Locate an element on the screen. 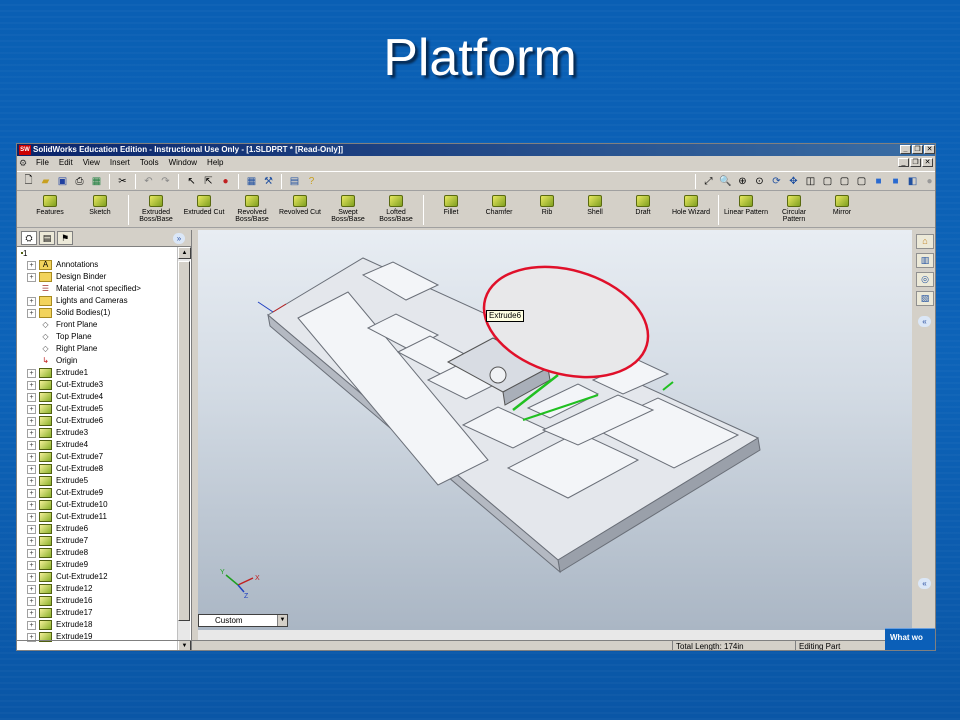  tree-item: + Extrude8 is located at coordinates (97, 553).